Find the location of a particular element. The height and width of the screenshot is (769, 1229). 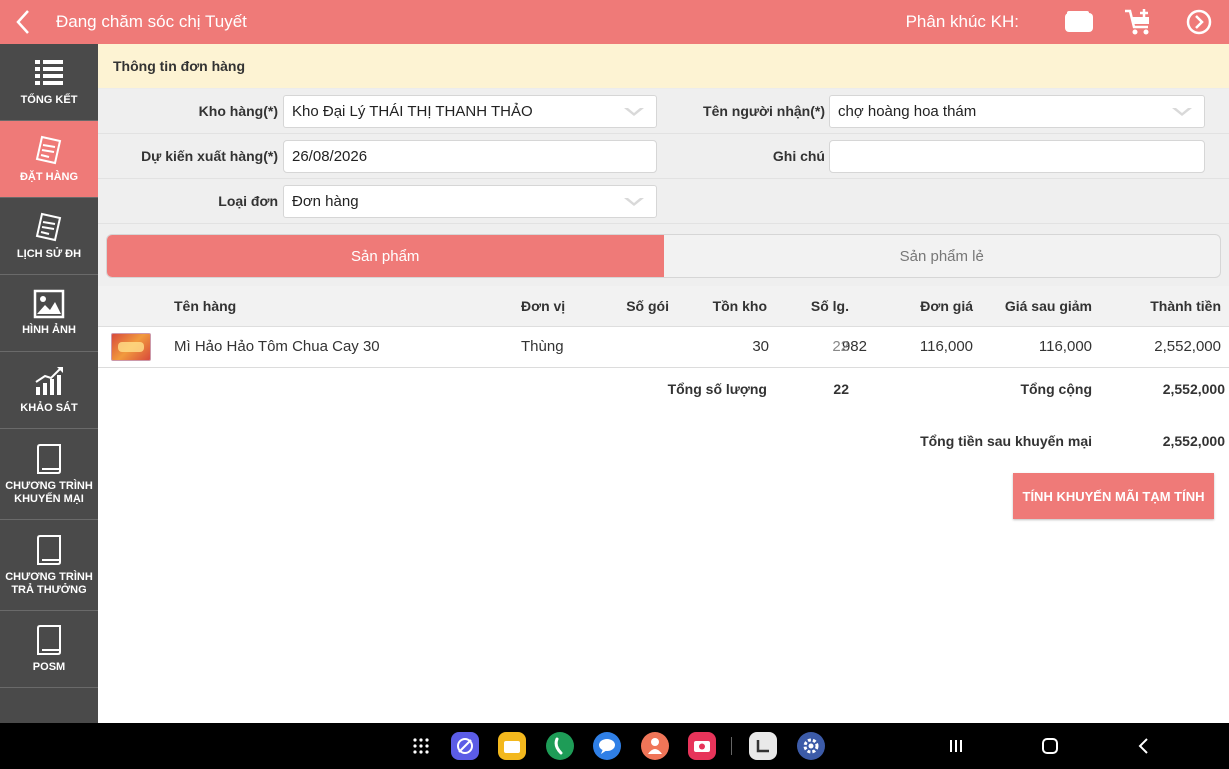

recipient-value: chợ hoàng hoa thám is located at coordinates (907, 111).